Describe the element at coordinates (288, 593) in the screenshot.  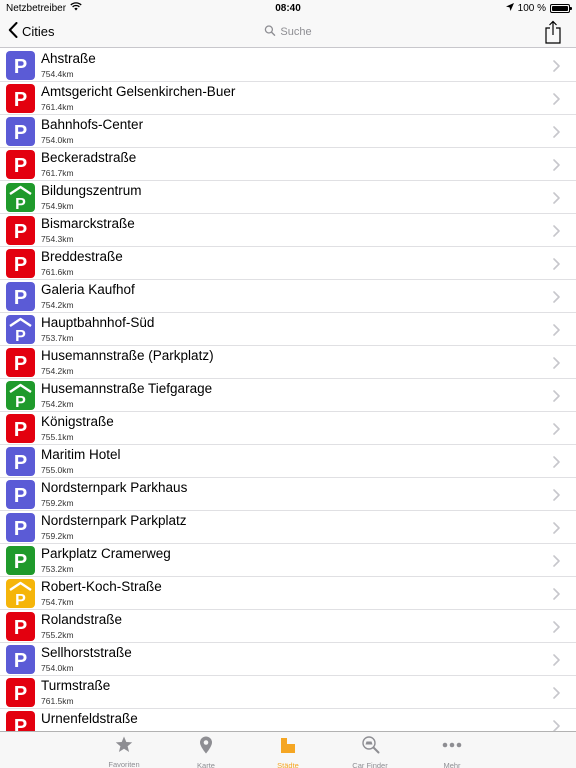
I see `list-item: P Robert-Koch-Straße 754.7km` at that location.